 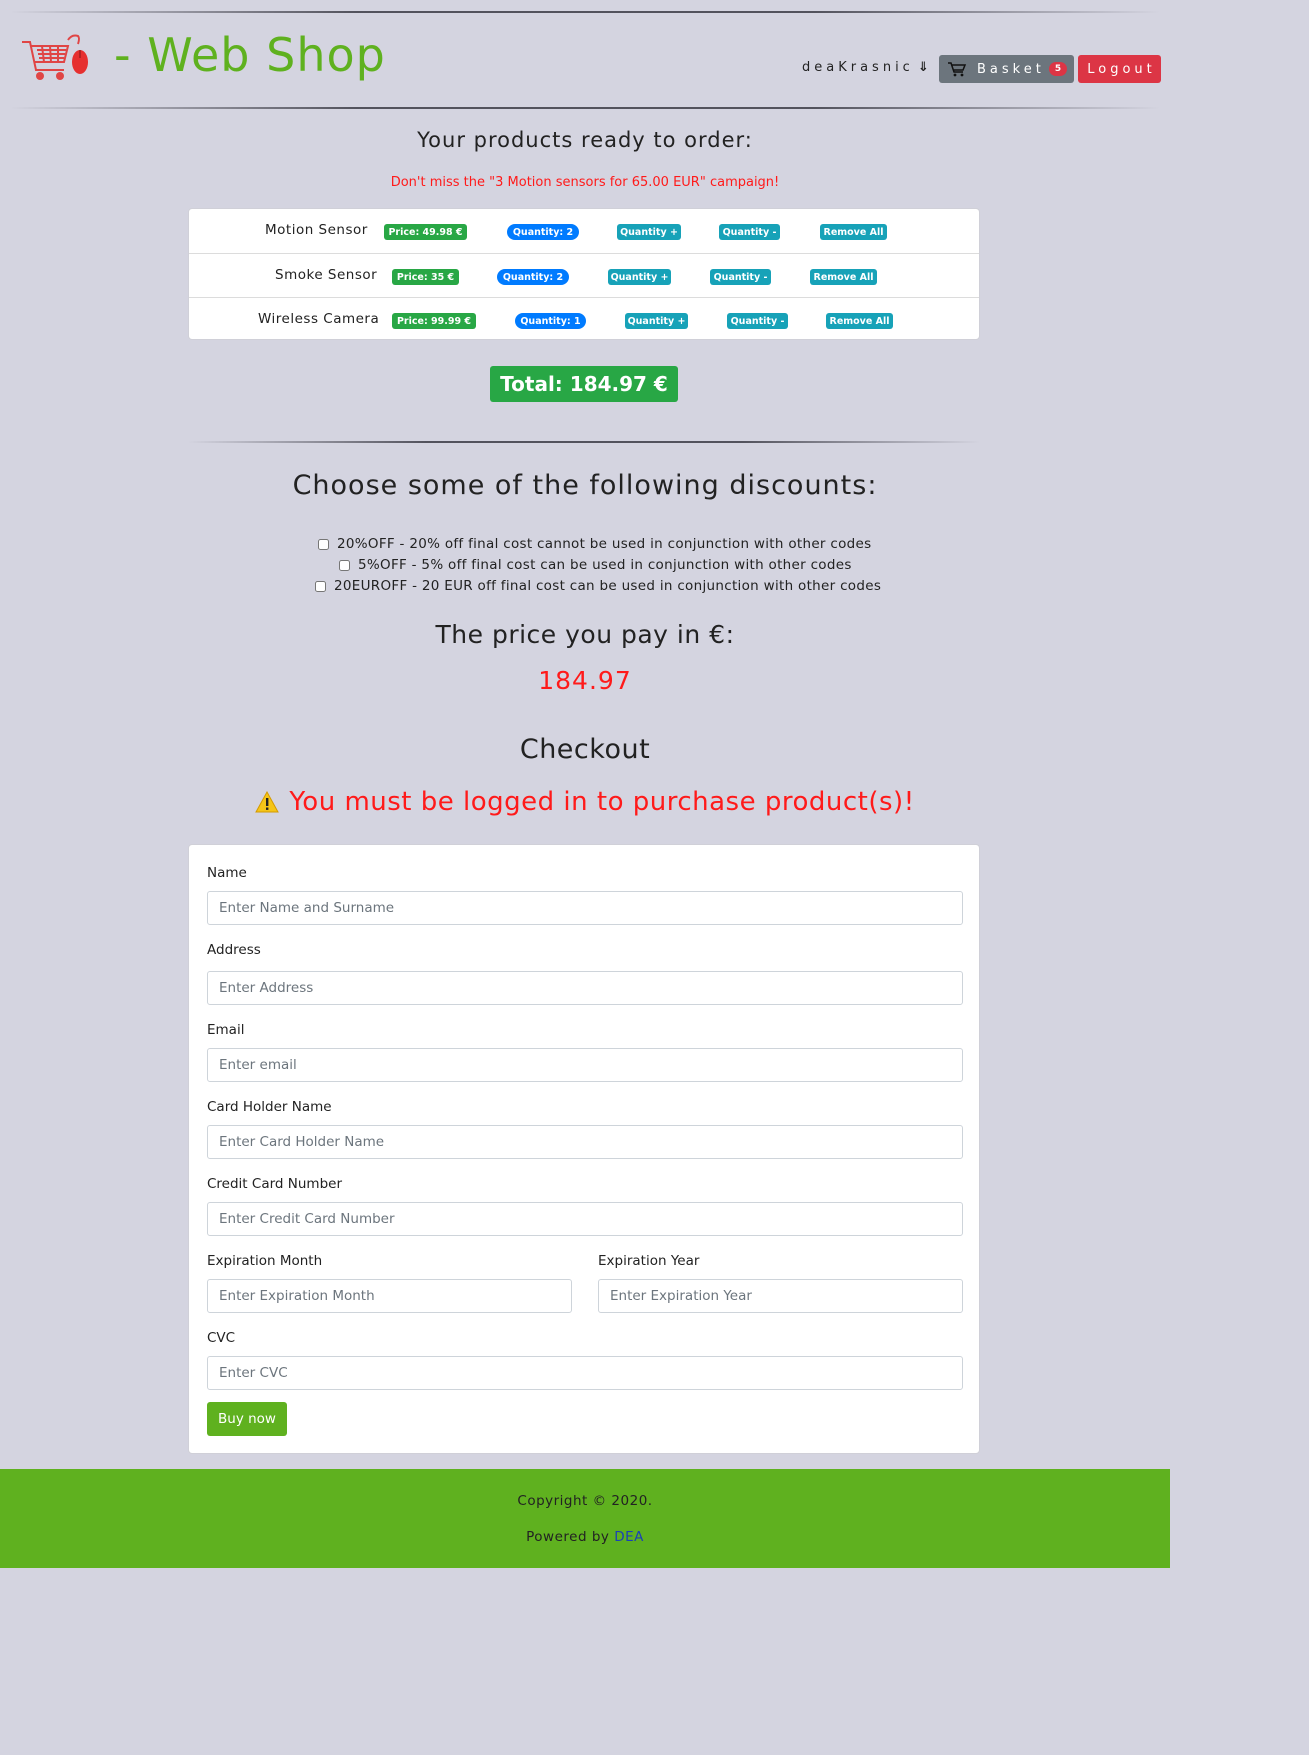 I want to click on header-divider, so click(x=585, y=108).